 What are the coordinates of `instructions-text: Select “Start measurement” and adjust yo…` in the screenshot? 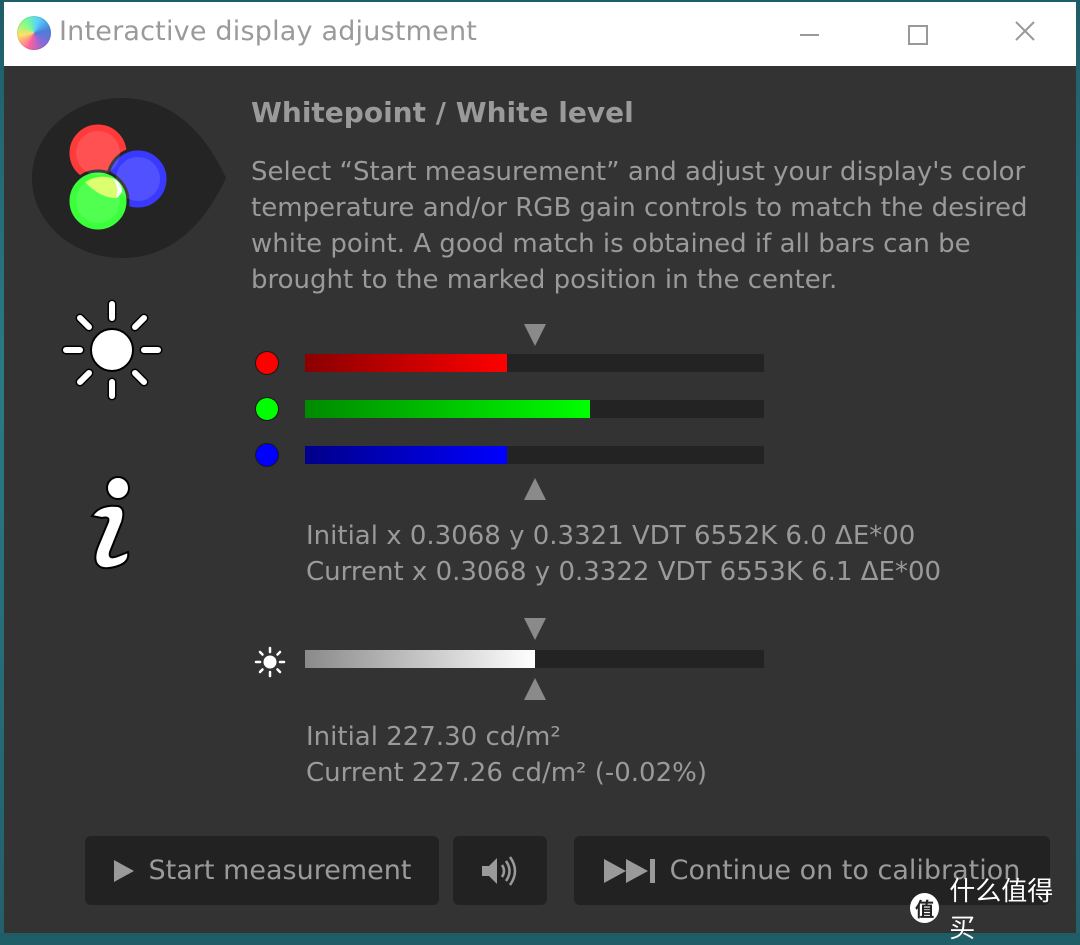 It's located at (639, 226).